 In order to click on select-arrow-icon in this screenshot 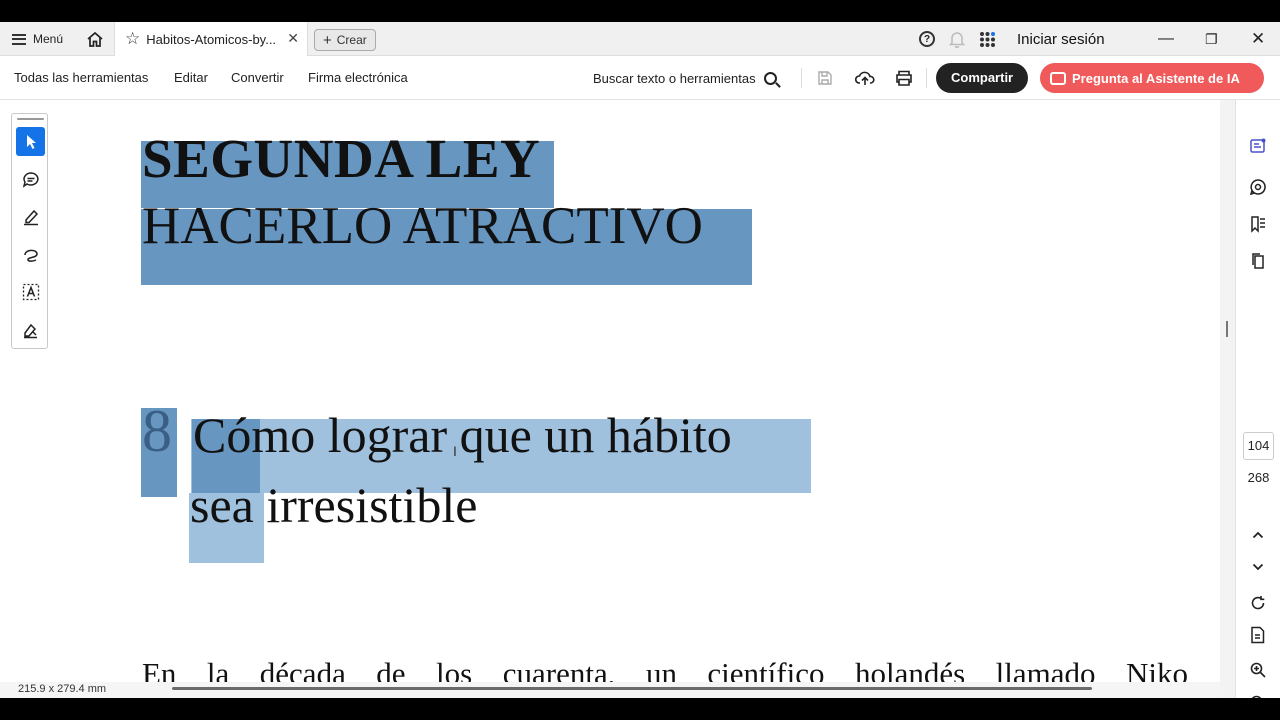, I will do `click(31, 141)`.